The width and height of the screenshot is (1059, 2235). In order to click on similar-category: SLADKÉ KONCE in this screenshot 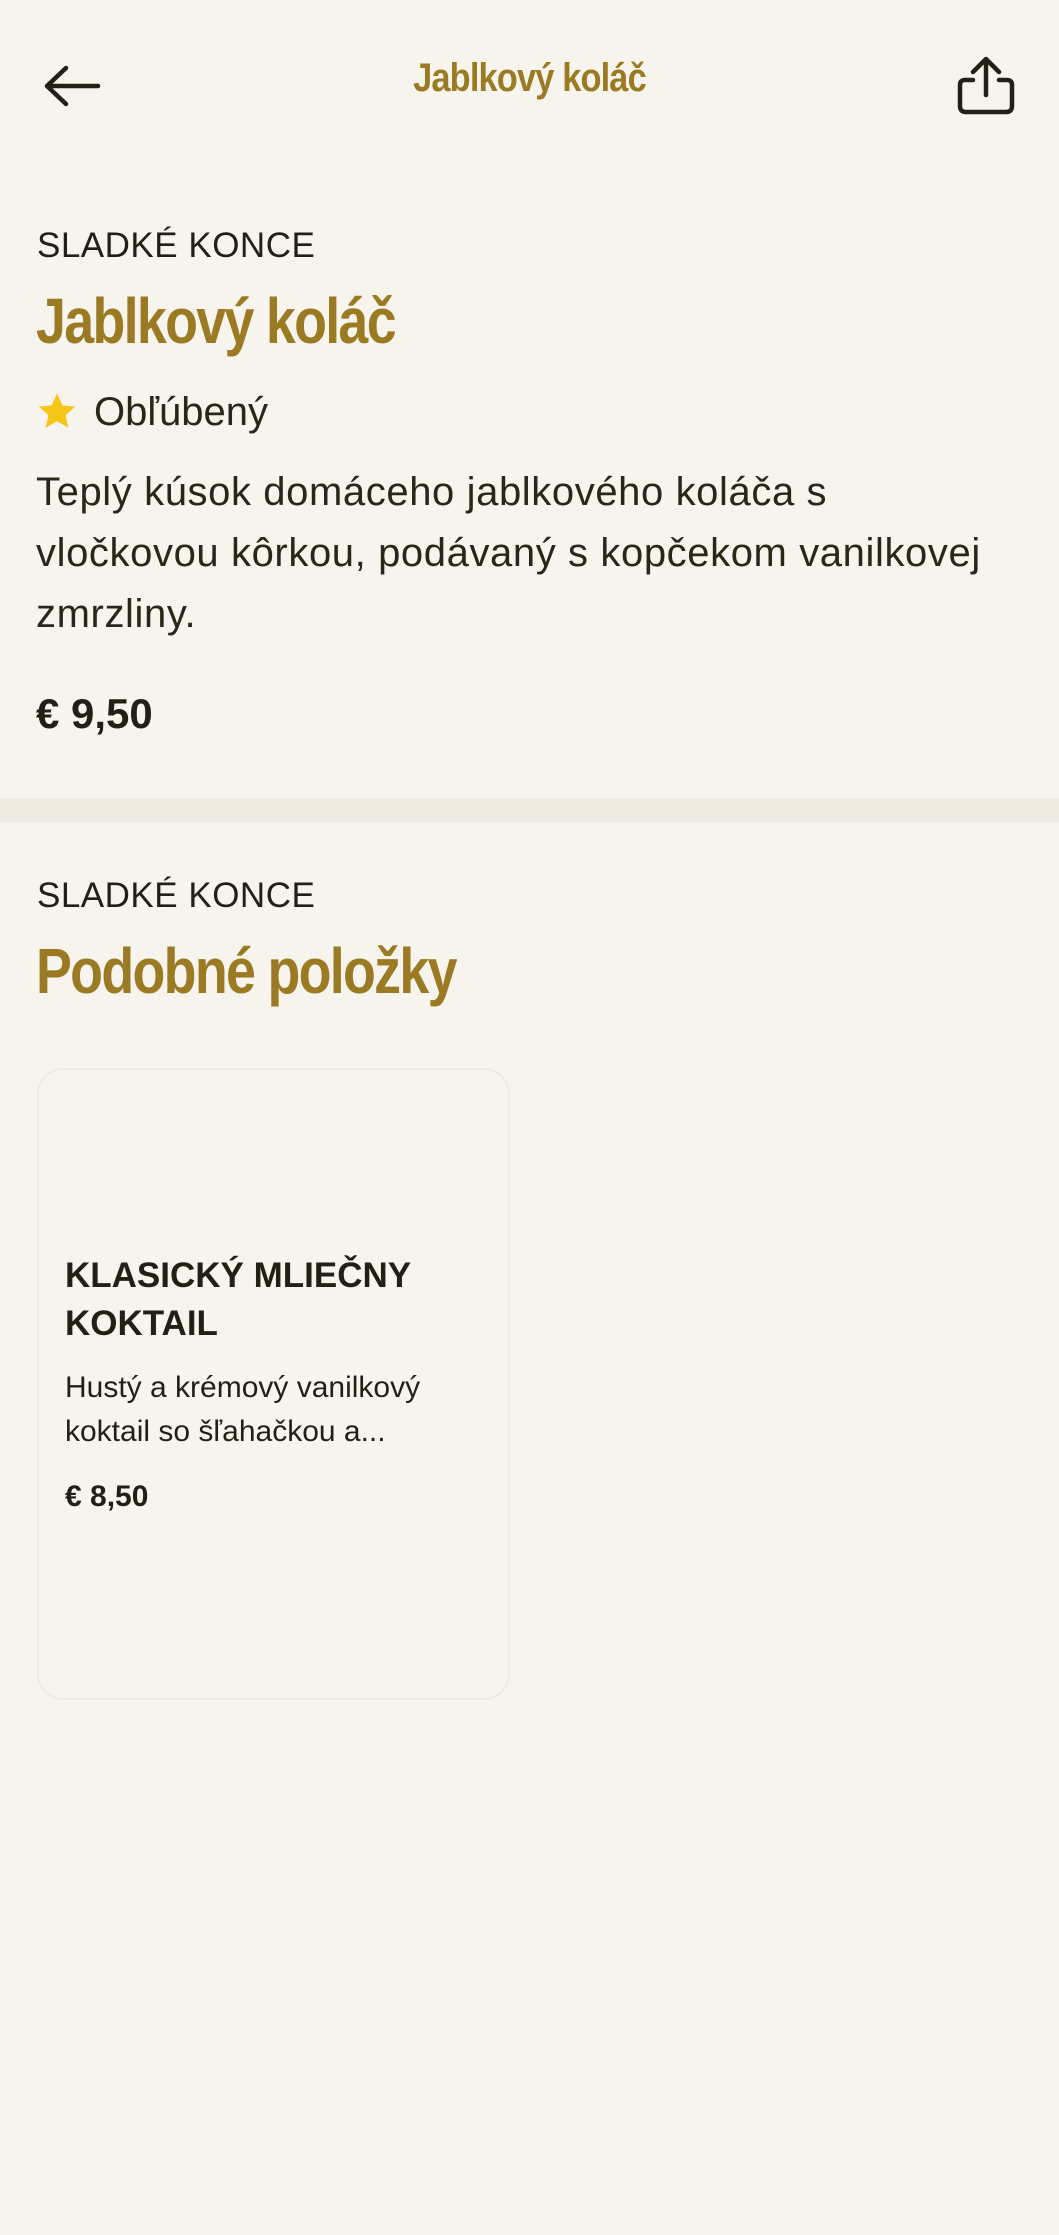, I will do `click(176, 895)`.